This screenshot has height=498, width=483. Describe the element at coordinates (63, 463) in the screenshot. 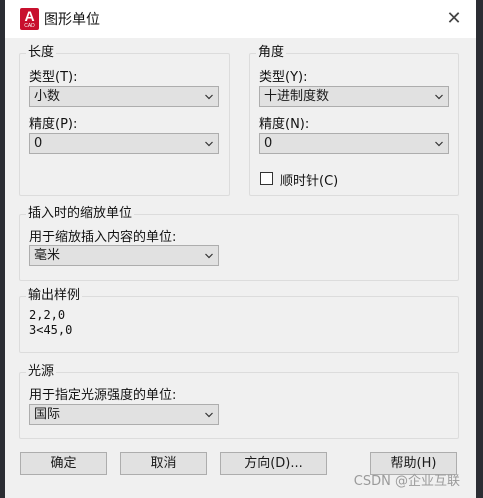

I see `ok-button: 确定` at that location.